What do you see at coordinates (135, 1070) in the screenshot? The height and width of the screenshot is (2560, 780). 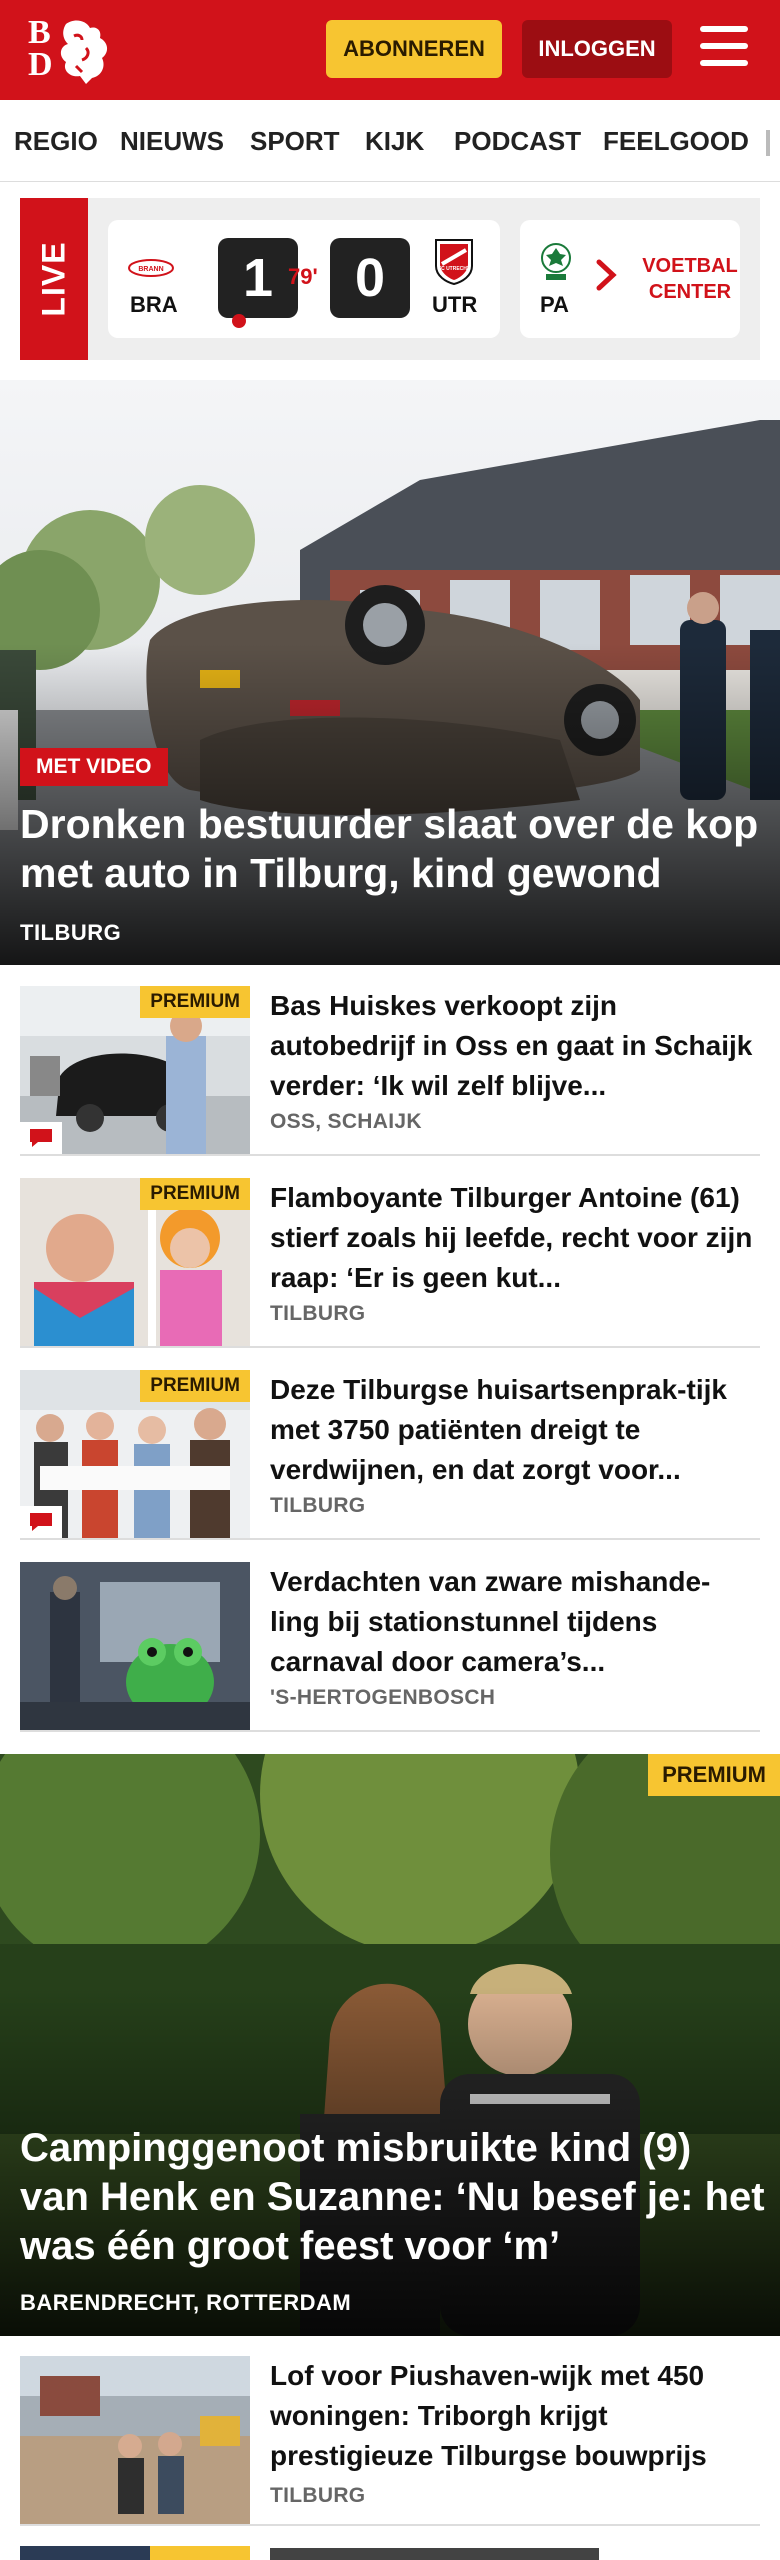 I see `article-thumbnail-car-dealer: PREMIUM` at bounding box center [135, 1070].